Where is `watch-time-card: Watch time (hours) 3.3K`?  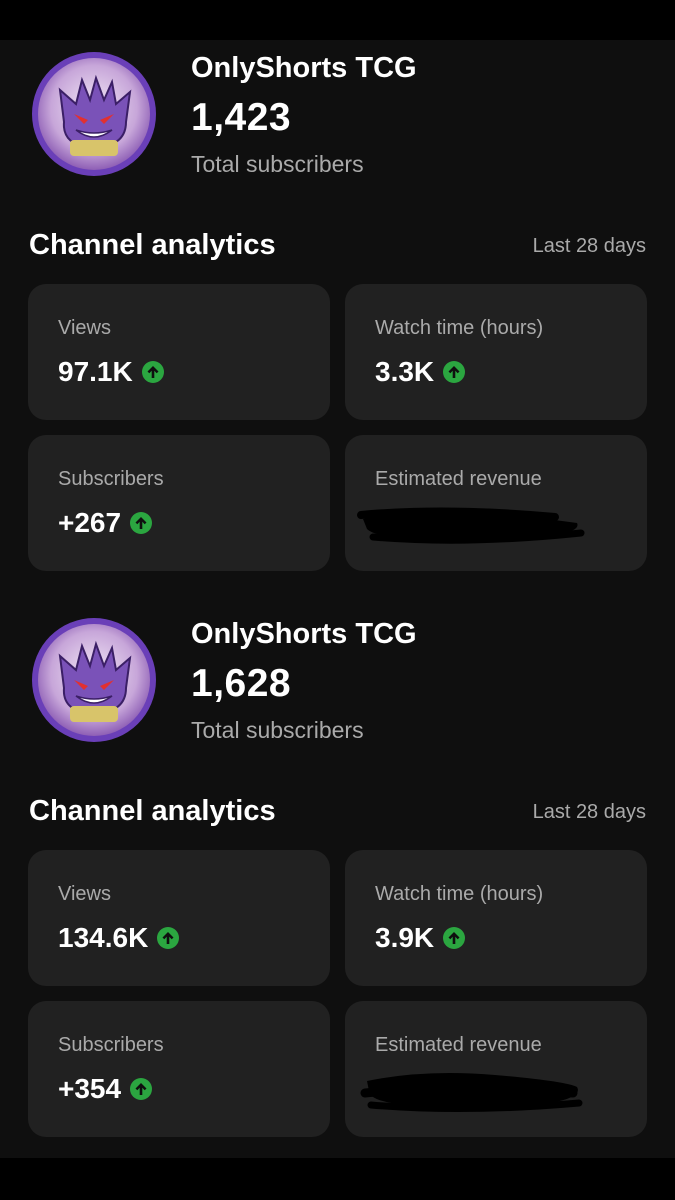
watch-time-card: Watch time (hours) 3.3K is located at coordinates (496, 352).